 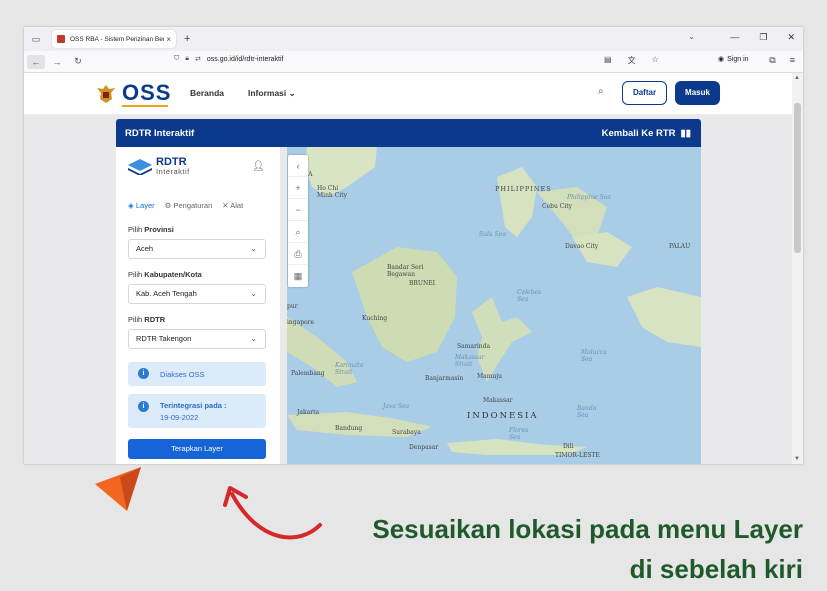 What do you see at coordinates (716, 569) in the screenshot?
I see `annotation-line-2: di sebelah kiri` at bounding box center [716, 569].